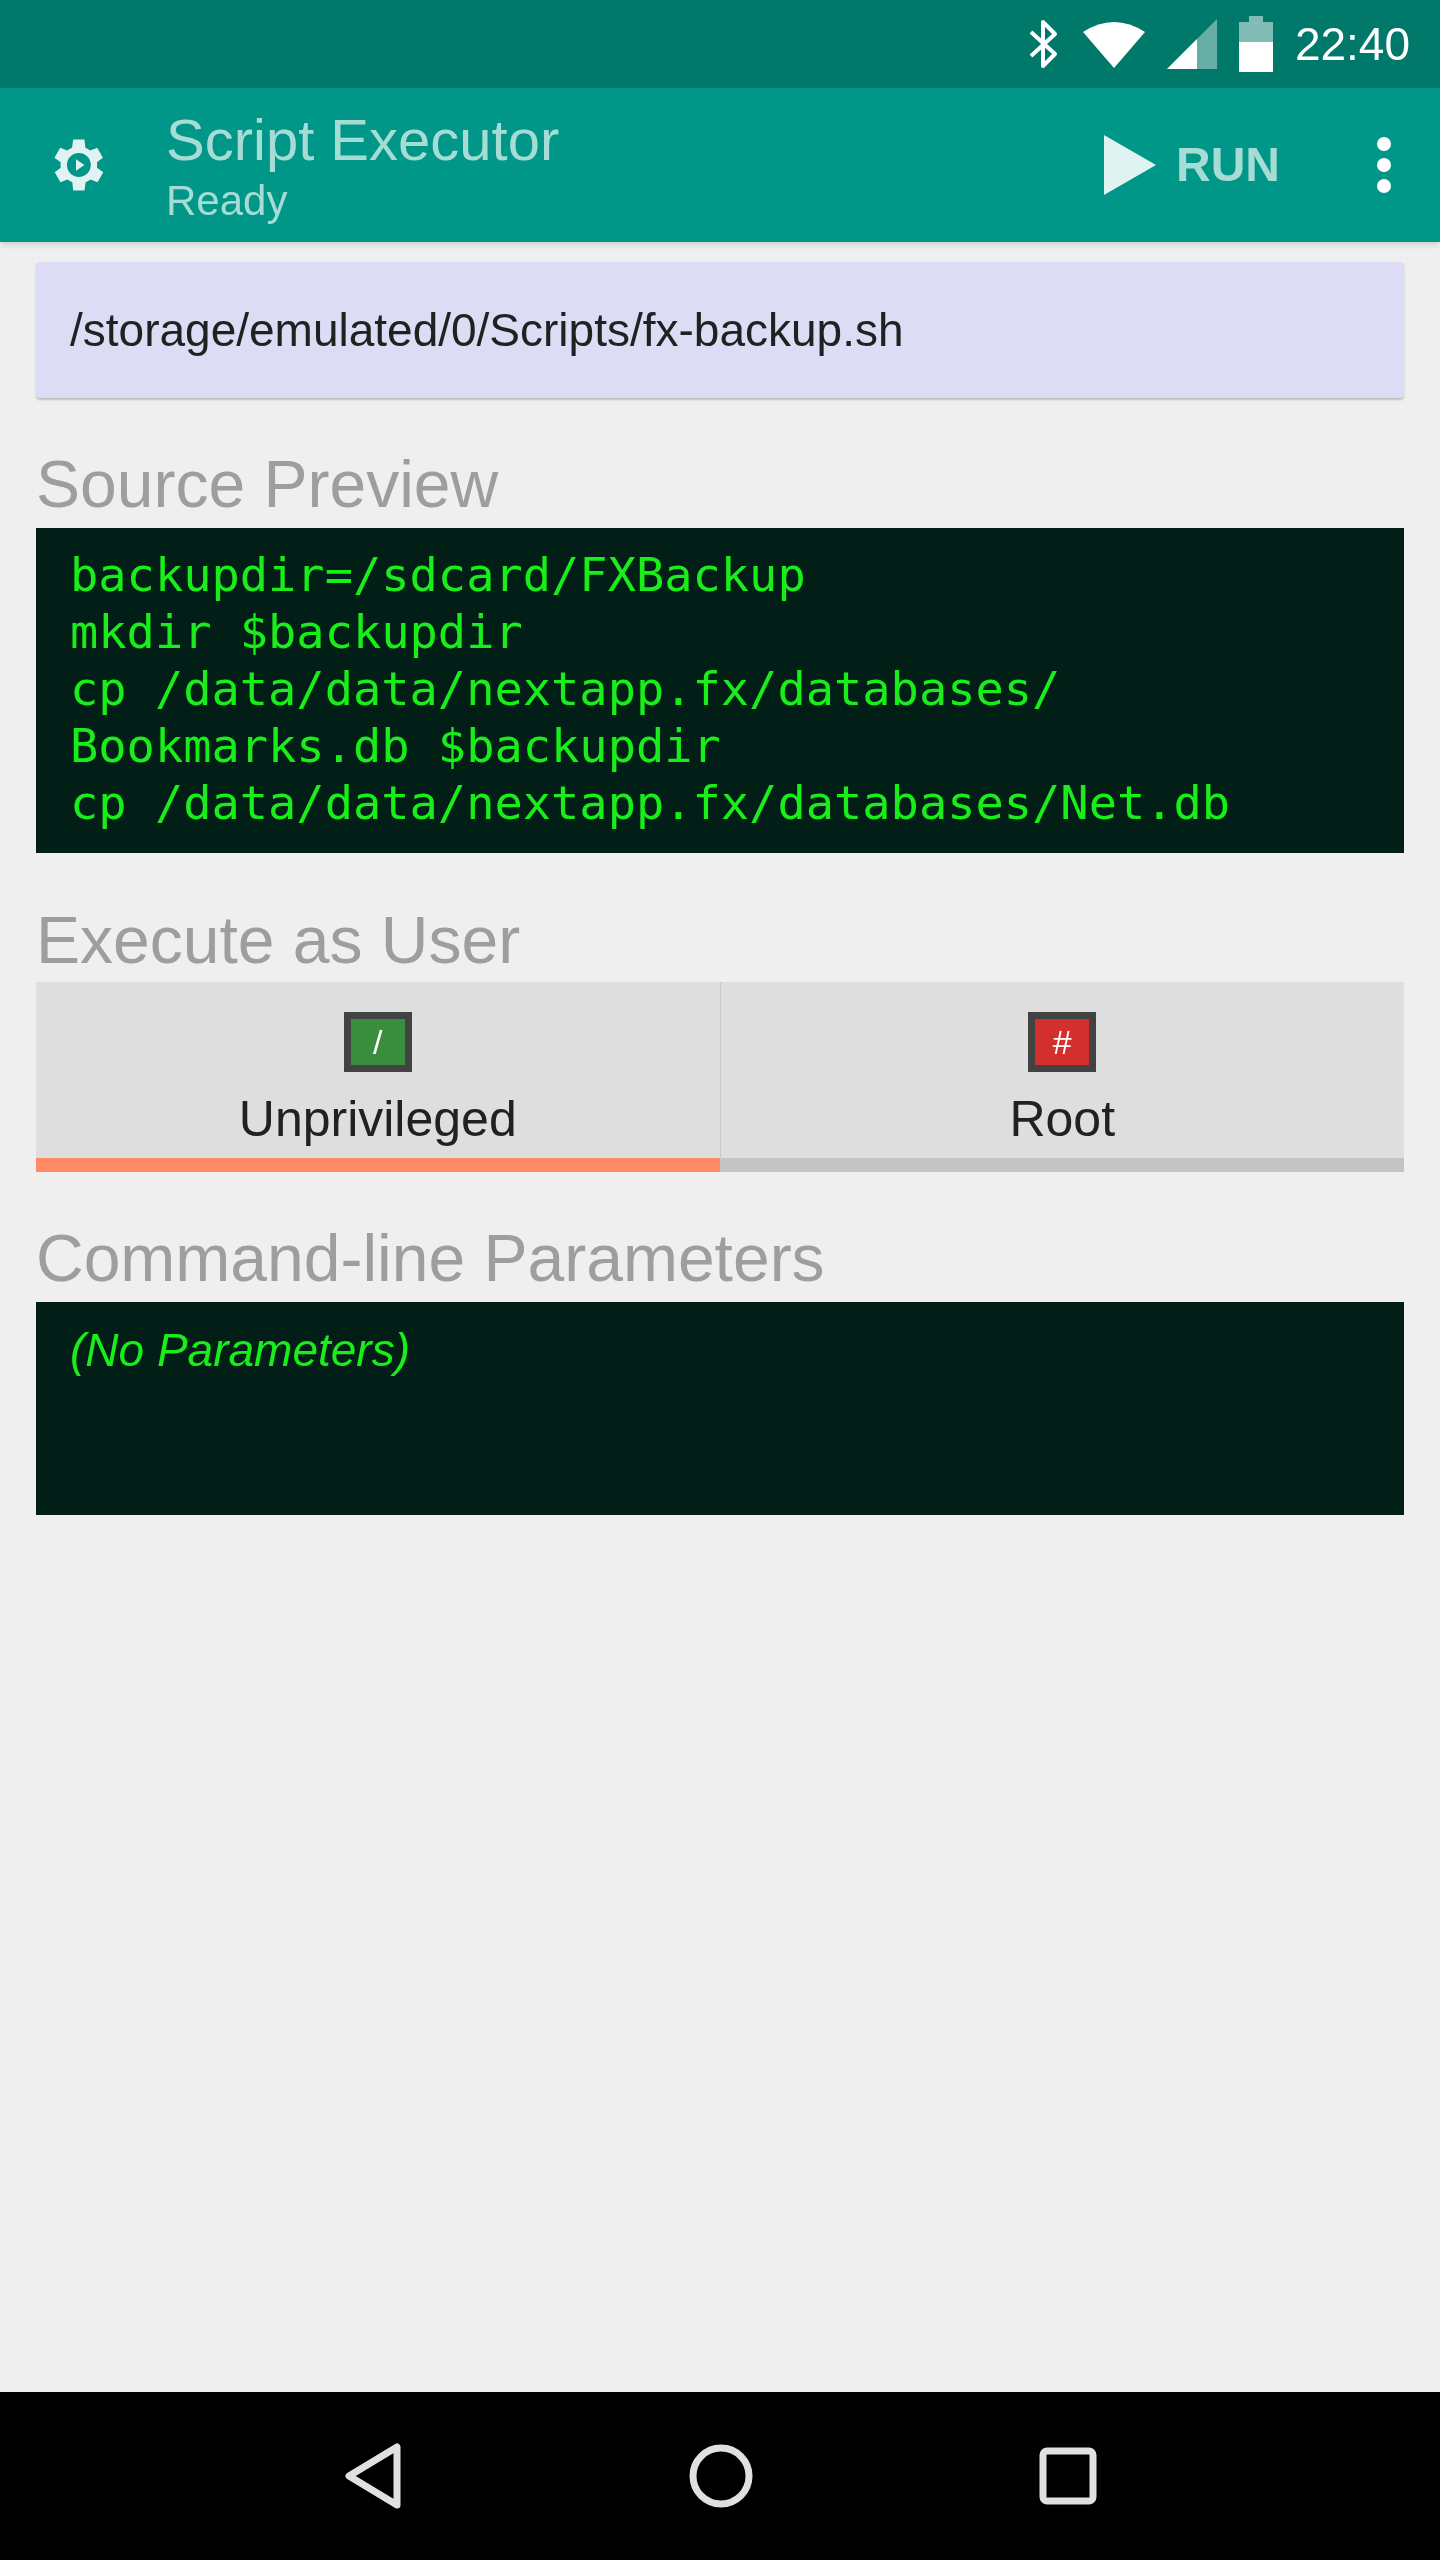 The height and width of the screenshot is (2560, 1440). Describe the element at coordinates (1130, 165) in the screenshot. I see `play-icon` at that location.